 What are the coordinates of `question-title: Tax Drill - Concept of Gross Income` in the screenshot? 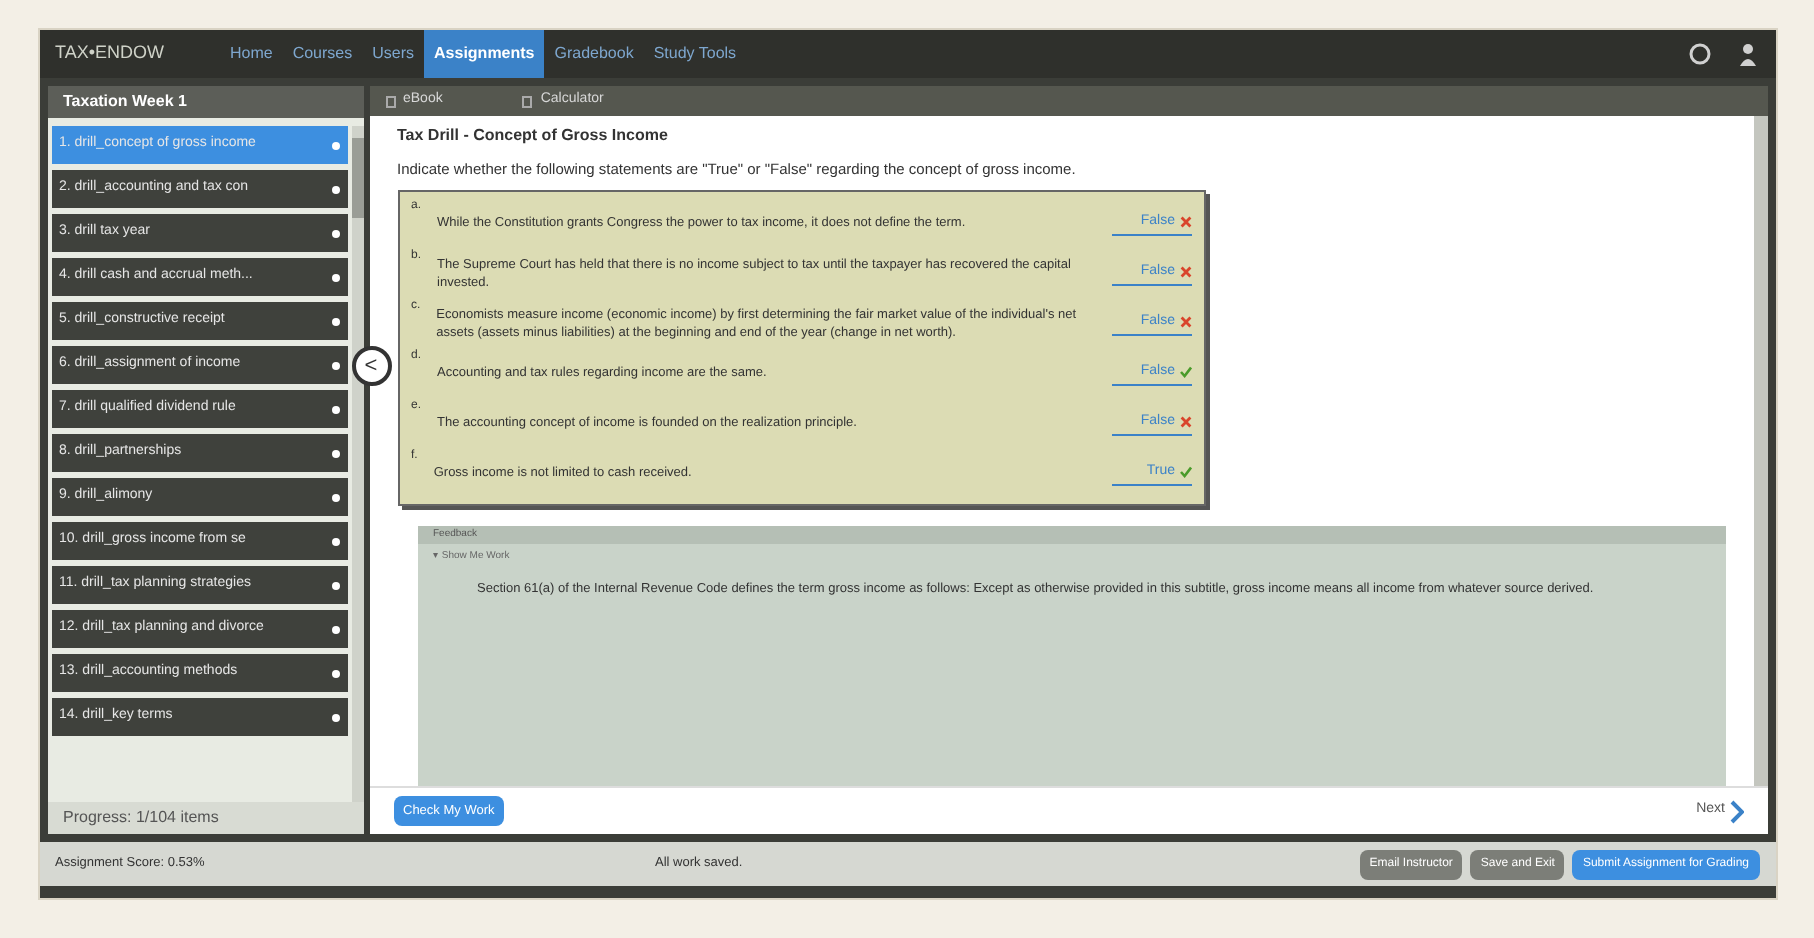 It's located at (533, 136).